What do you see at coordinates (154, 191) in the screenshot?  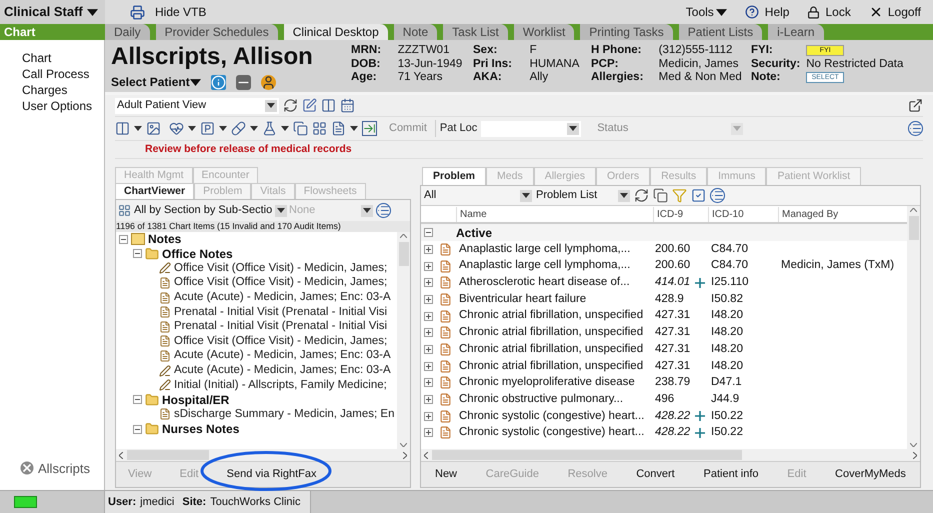 I see `tab: ChartViewer` at bounding box center [154, 191].